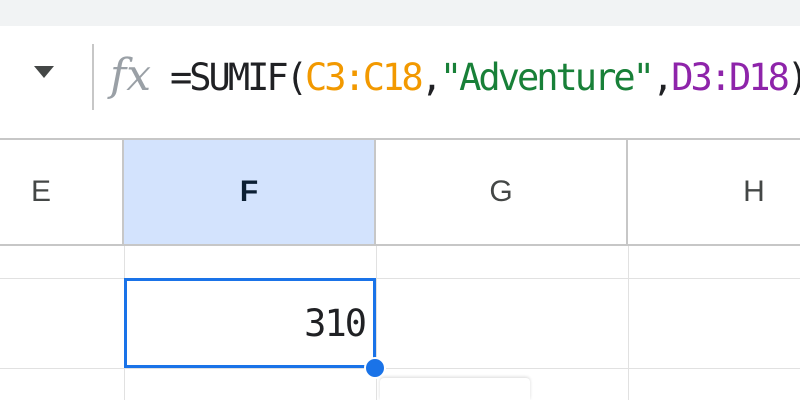  Describe the element at coordinates (375, 368) in the screenshot. I see `fill-handle` at that location.